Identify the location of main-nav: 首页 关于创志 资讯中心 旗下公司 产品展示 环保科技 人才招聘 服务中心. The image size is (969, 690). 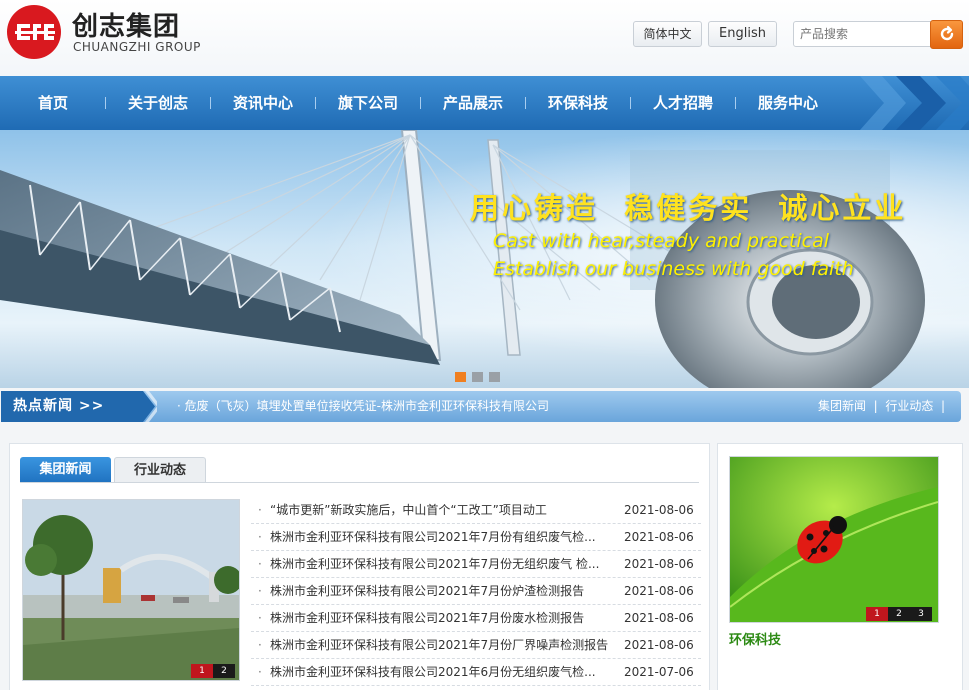
(484, 103).